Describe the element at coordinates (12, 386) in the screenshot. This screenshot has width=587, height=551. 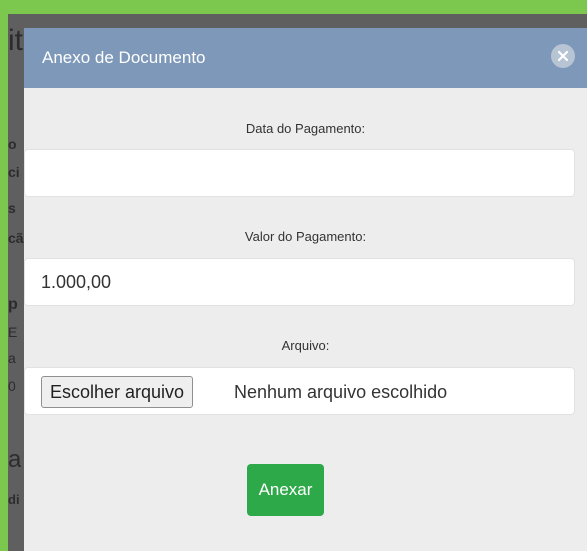
I see `background-text: 0` at that location.